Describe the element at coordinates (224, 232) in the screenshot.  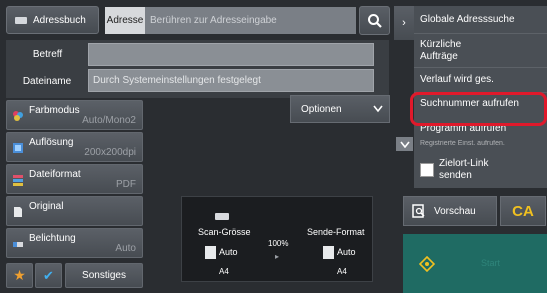
I see `scan-size-label: Scan-Grösse` at that location.